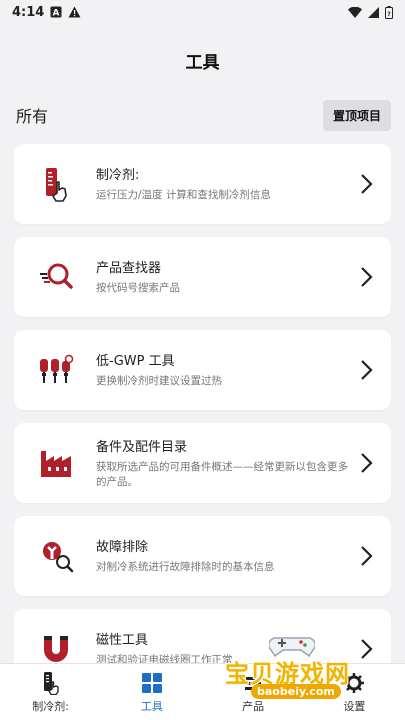  I want to click on gear-icon, so click(354, 683).